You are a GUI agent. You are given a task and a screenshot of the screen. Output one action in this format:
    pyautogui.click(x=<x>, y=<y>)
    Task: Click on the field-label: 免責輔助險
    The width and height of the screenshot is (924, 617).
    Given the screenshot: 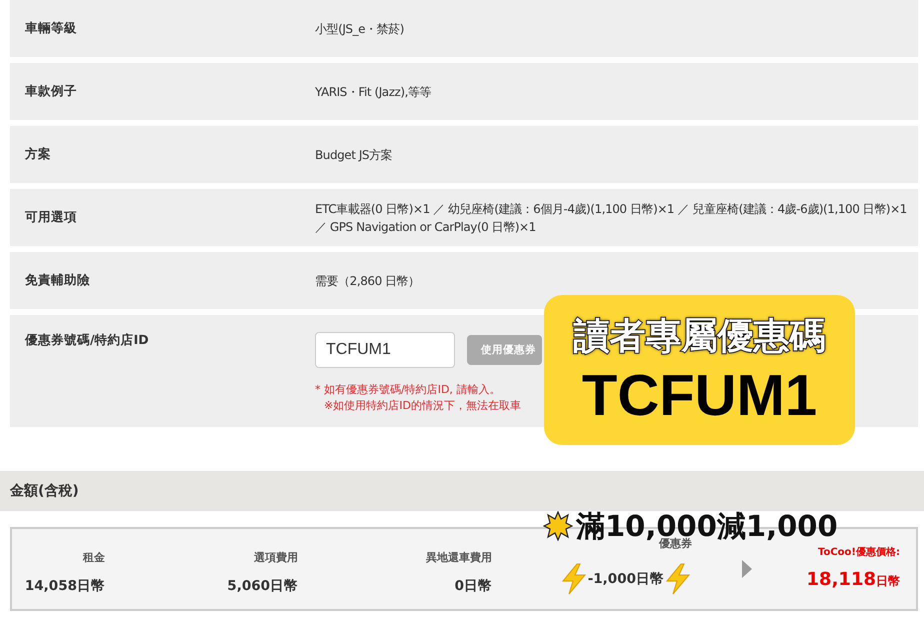 What is the action you would take?
    pyautogui.click(x=58, y=280)
    